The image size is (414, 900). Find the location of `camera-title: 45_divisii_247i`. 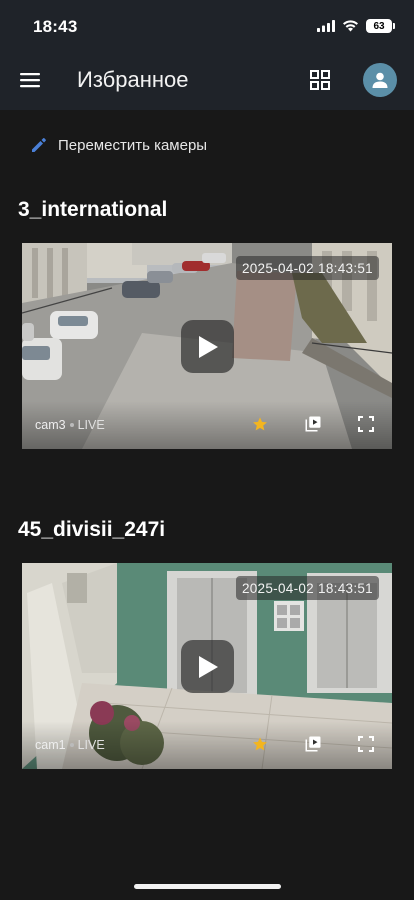

camera-title: 45_divisii_247i is located at coordinates (92, 529).